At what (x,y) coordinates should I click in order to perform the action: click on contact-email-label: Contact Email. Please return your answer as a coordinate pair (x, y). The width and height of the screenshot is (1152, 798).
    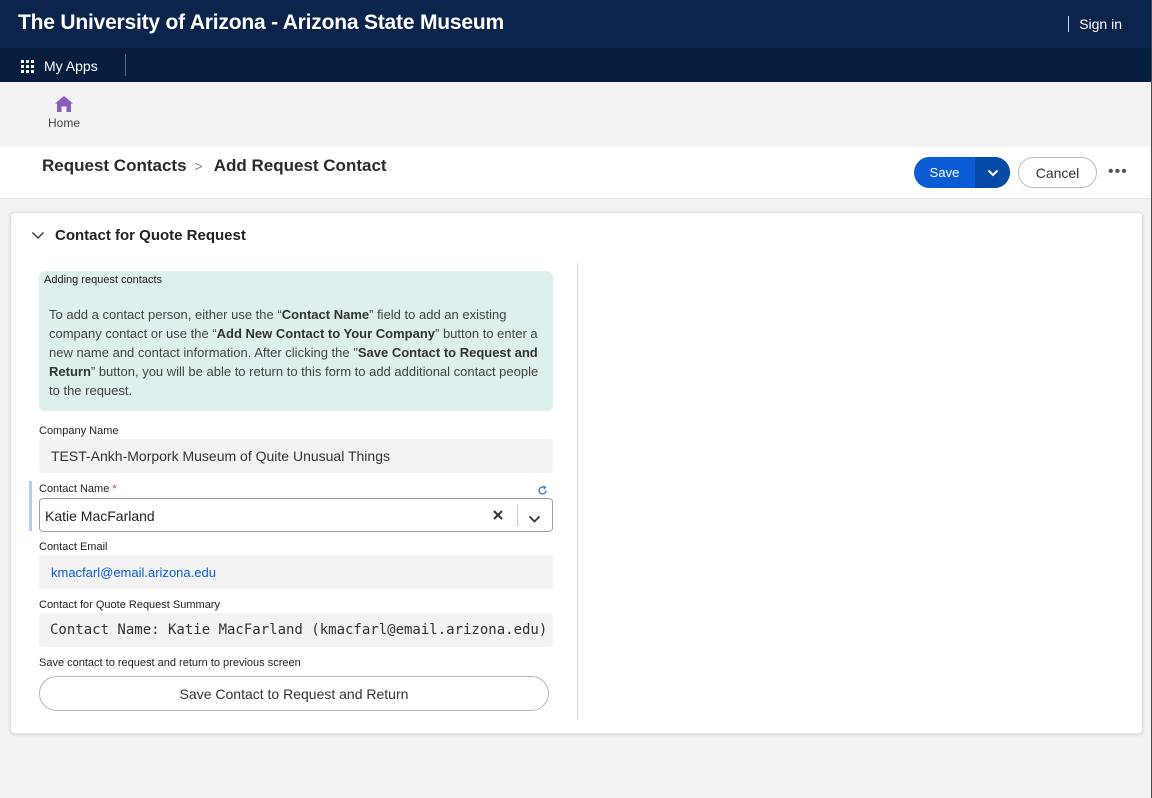
    Looking at the image, I should click on (73, 547).